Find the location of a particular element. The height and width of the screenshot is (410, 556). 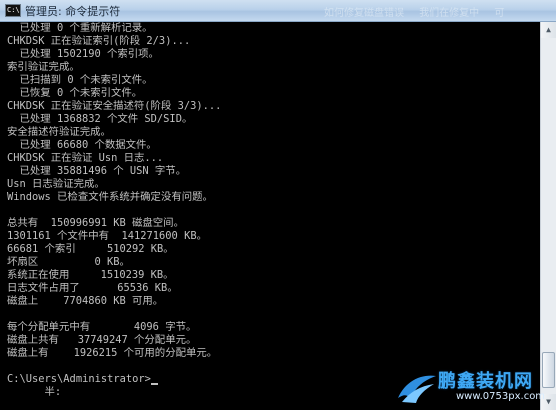

command-prompt: C:\Users\Administrator> is located at coordinates (82, 379).